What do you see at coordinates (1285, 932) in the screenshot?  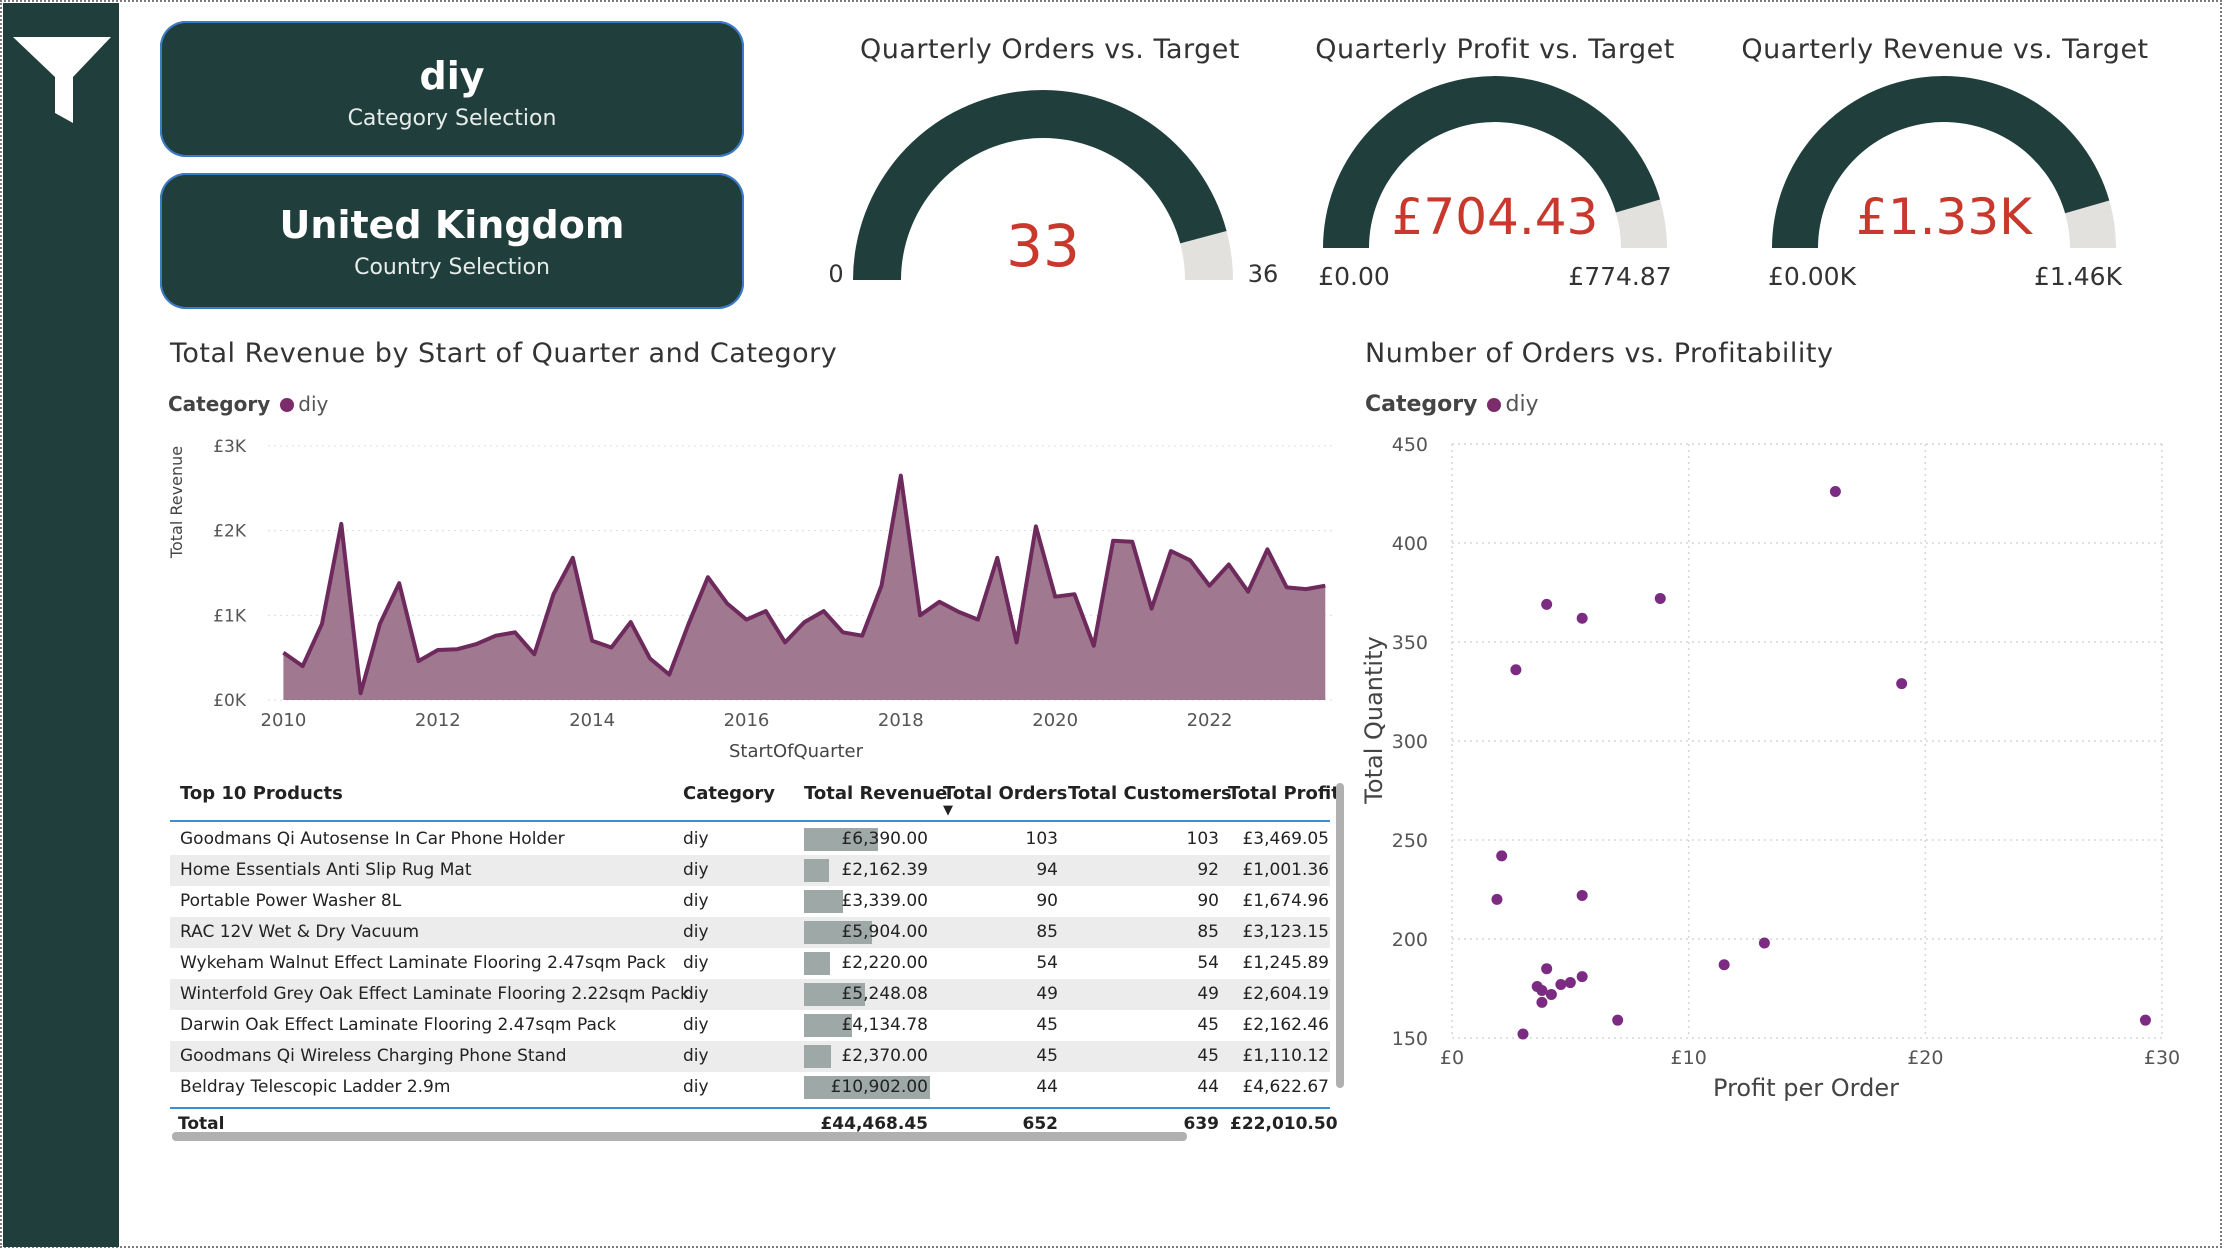 I see `cell-profit: £3,123.15` at bounding box center [1285, 932].